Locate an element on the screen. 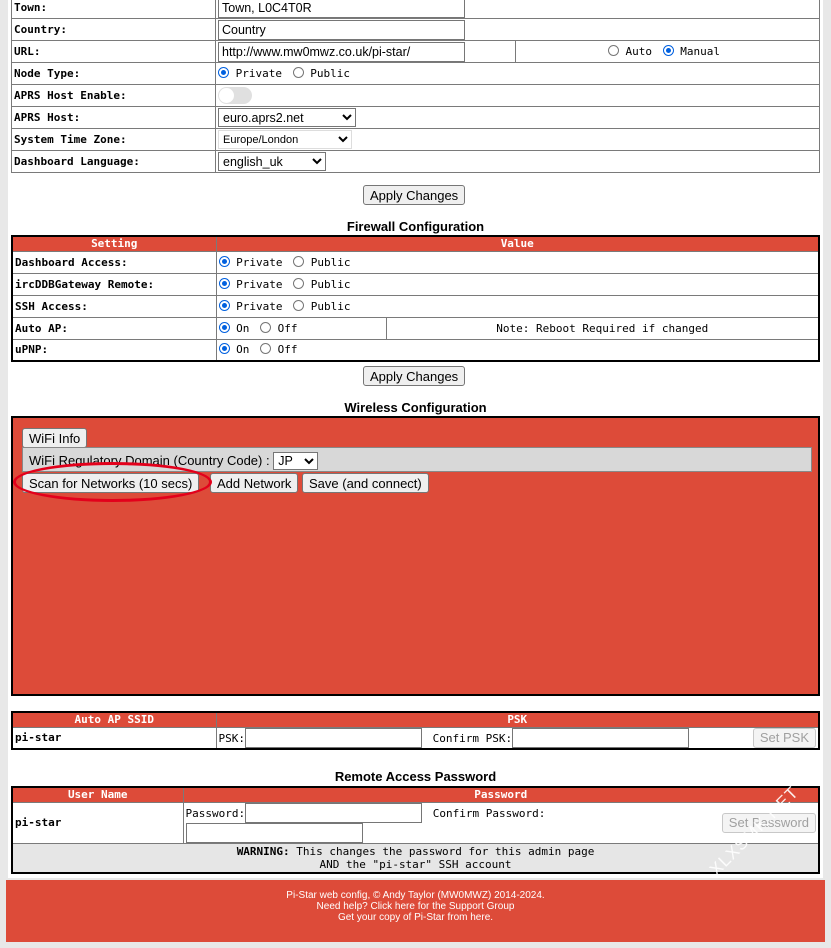 The height and width of the screenshot is (948, 831). url-input is located at coordinates (341, 51).